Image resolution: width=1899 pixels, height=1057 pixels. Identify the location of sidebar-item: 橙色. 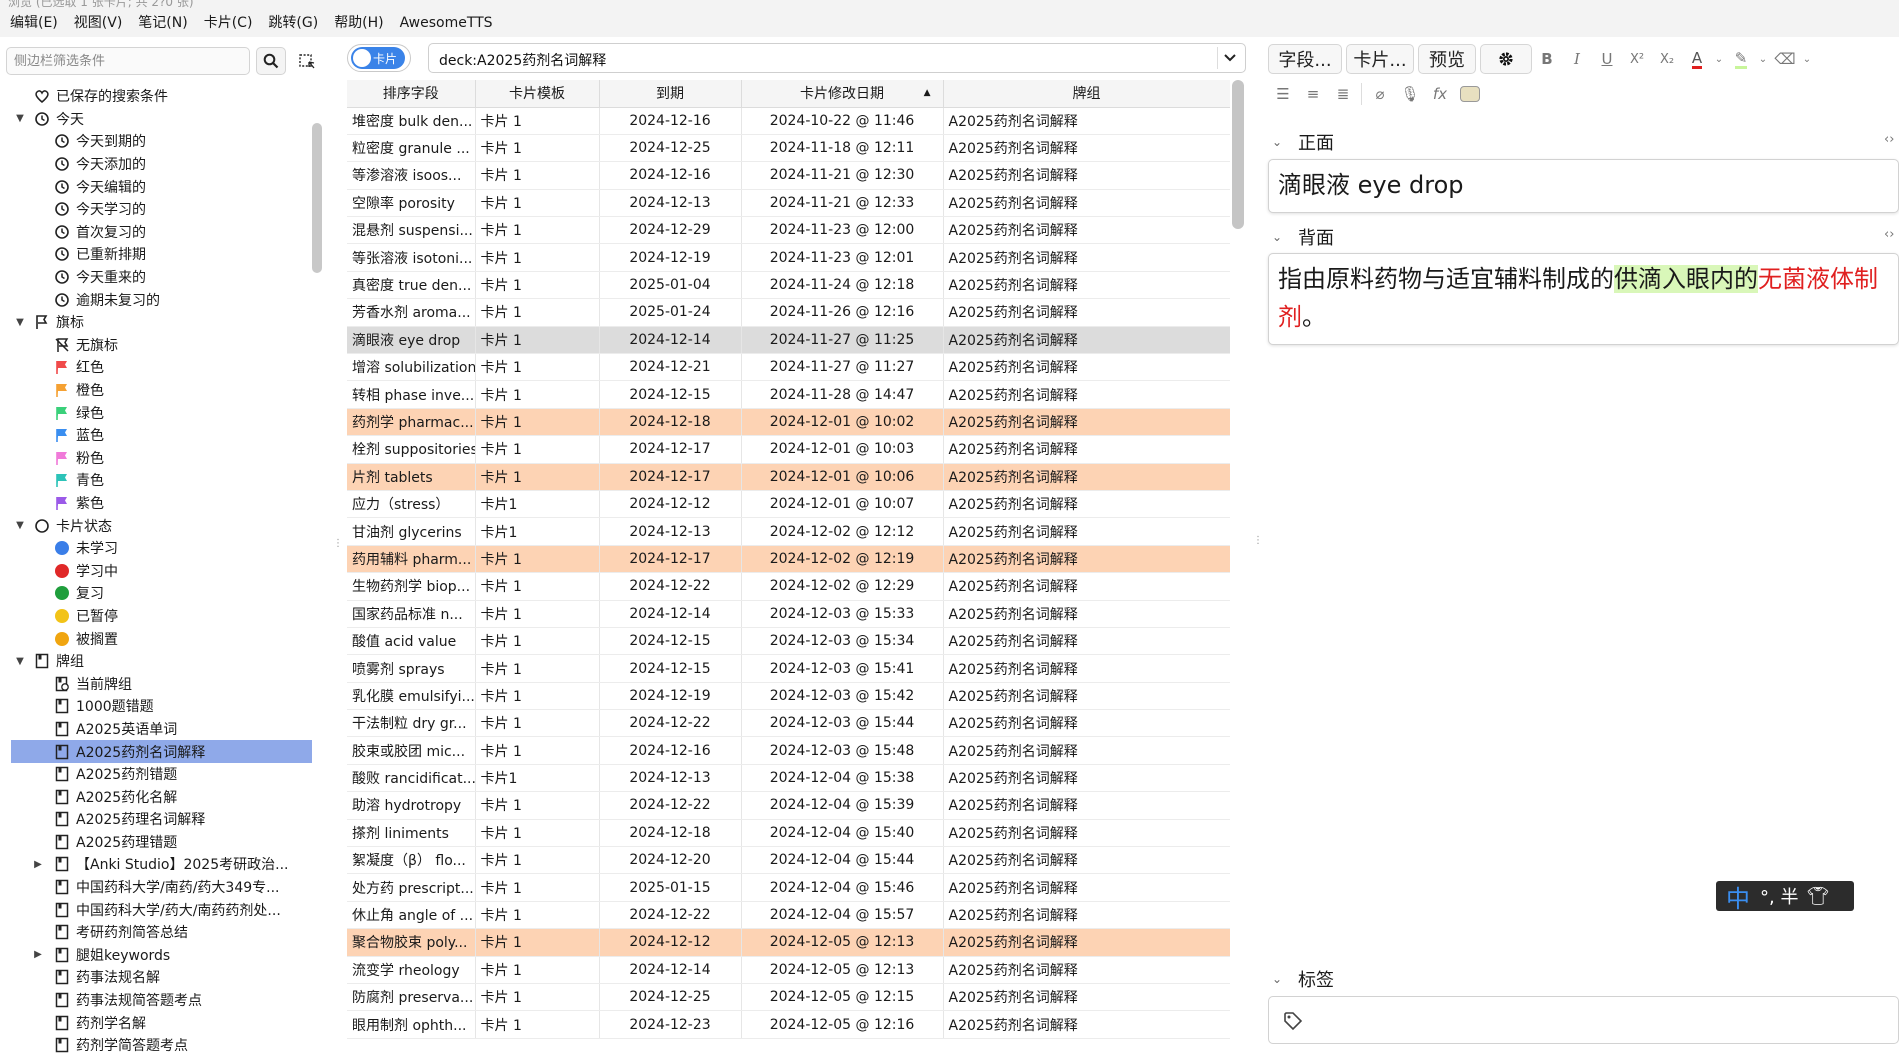
(156, 390).